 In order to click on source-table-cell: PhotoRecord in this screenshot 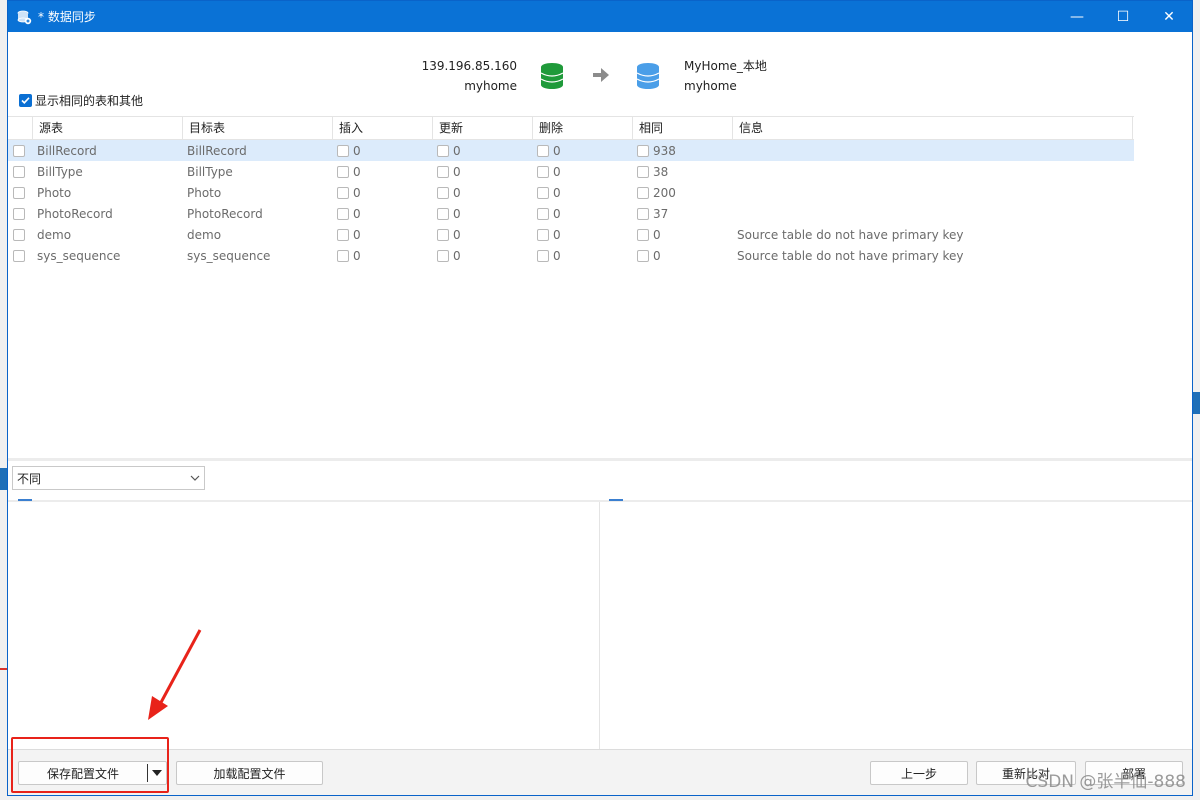, I will do `click(108, 213)`.